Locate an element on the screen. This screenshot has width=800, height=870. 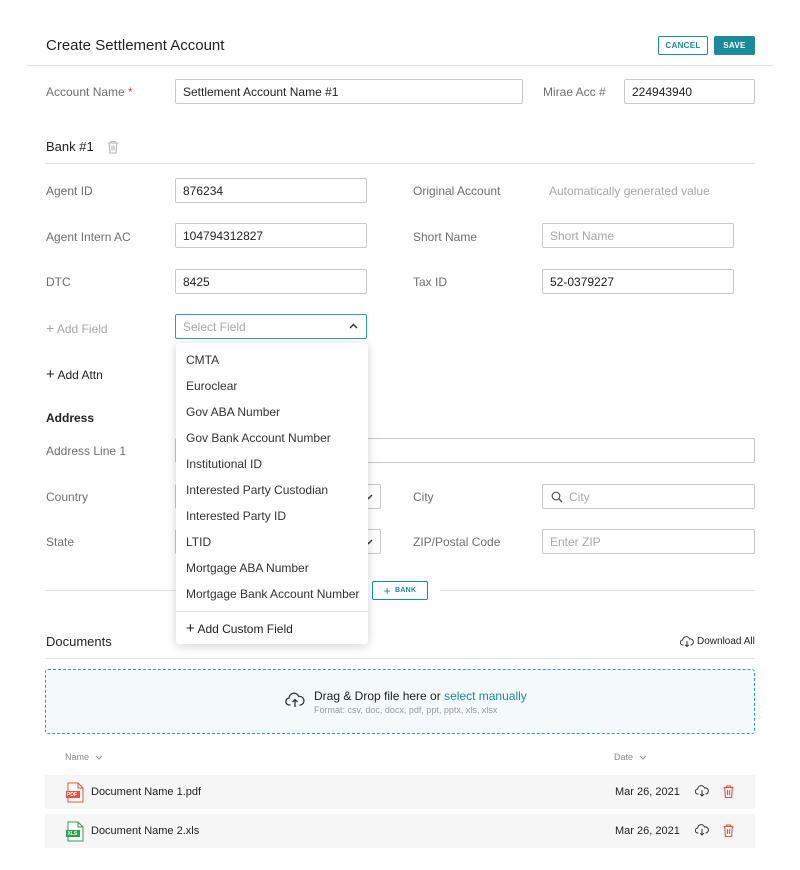
column-header-name: Name is located at coordinates (84, 757).